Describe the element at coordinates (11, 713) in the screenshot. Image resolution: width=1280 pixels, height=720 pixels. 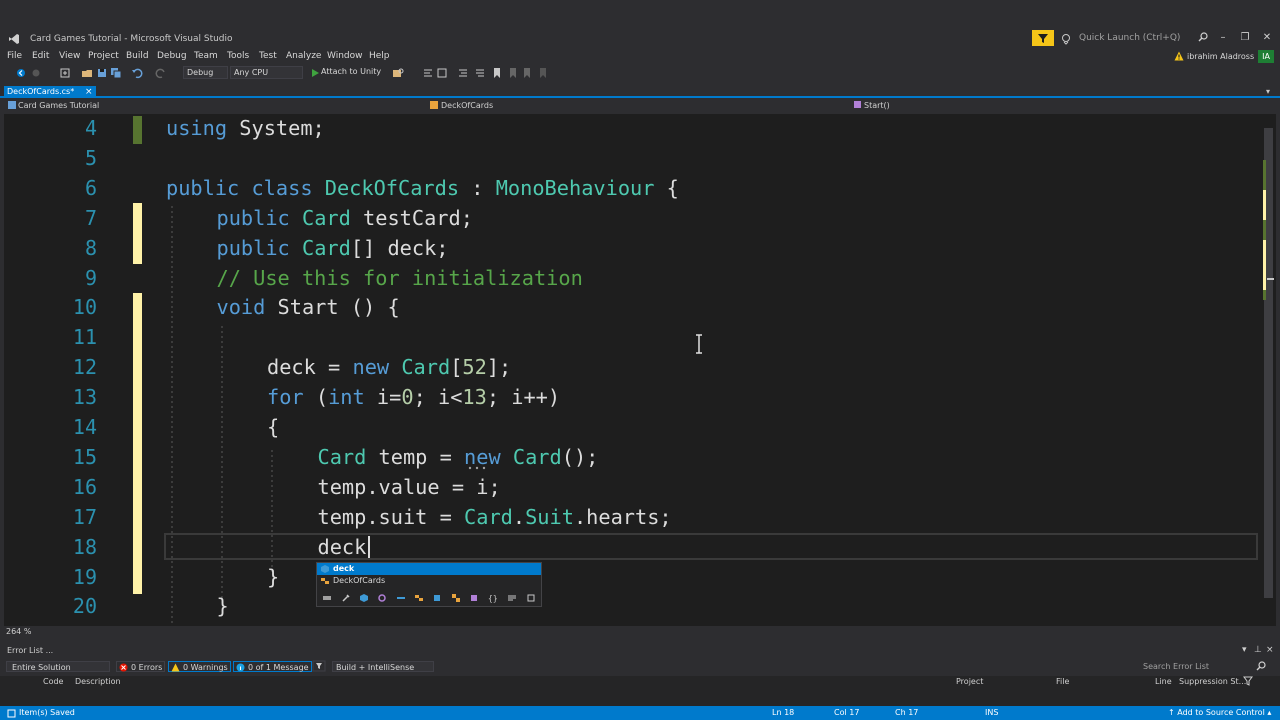
I see `saved-icon` at that location.